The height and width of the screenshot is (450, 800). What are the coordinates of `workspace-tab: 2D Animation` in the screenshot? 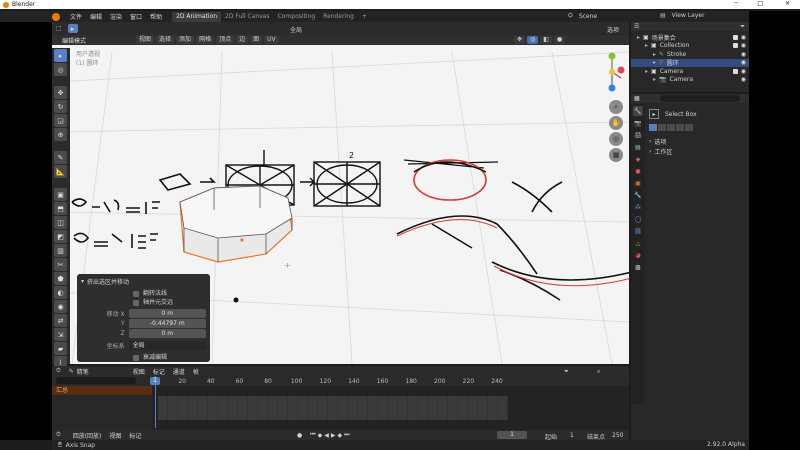 It's located at (197, 16).